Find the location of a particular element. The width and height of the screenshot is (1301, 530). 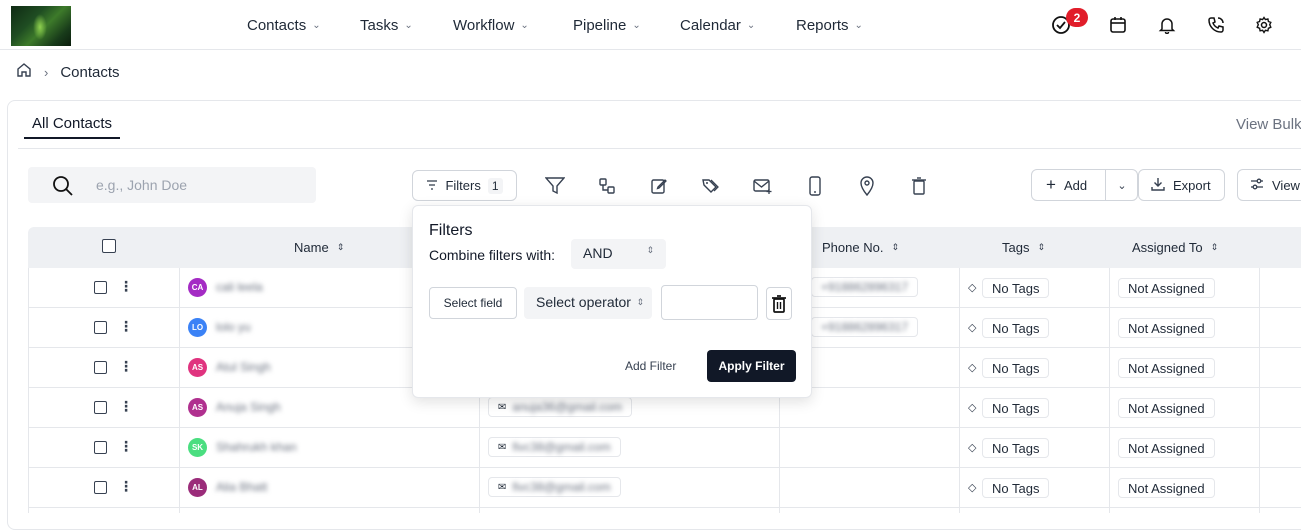

add-dropdown-chevron-icon: ⌄ is located at coordinates (1121, 185).